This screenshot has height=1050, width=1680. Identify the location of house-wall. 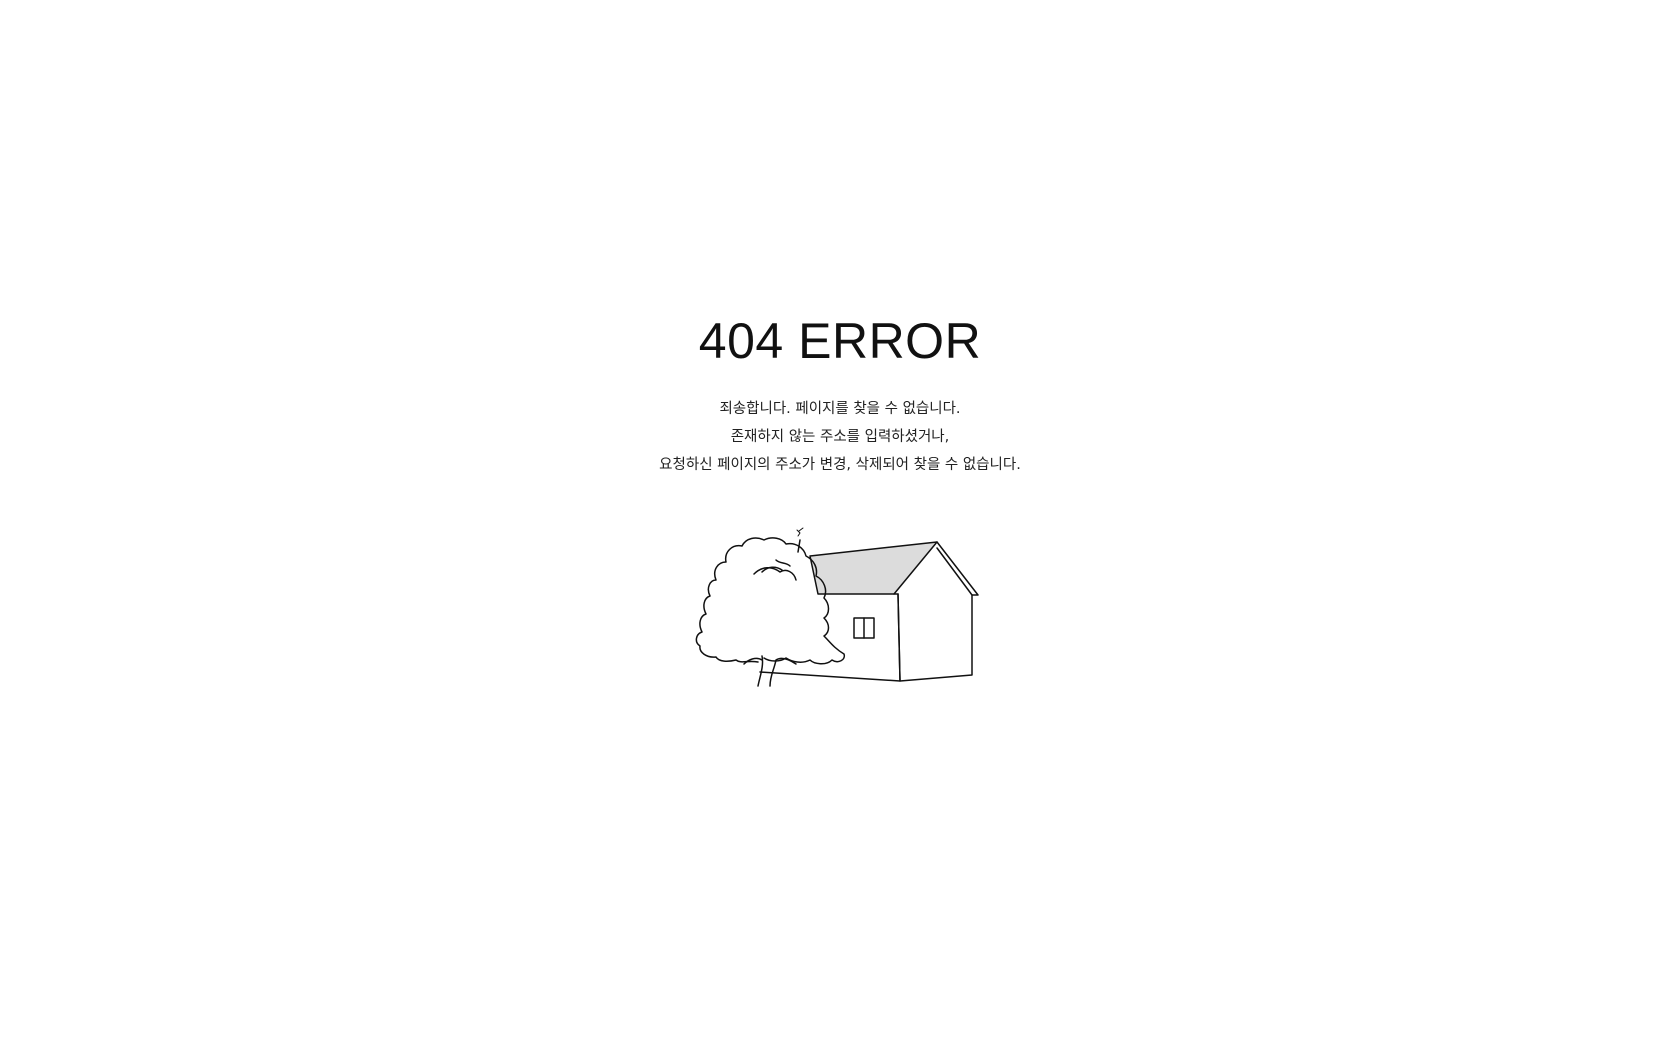
(830, 637).